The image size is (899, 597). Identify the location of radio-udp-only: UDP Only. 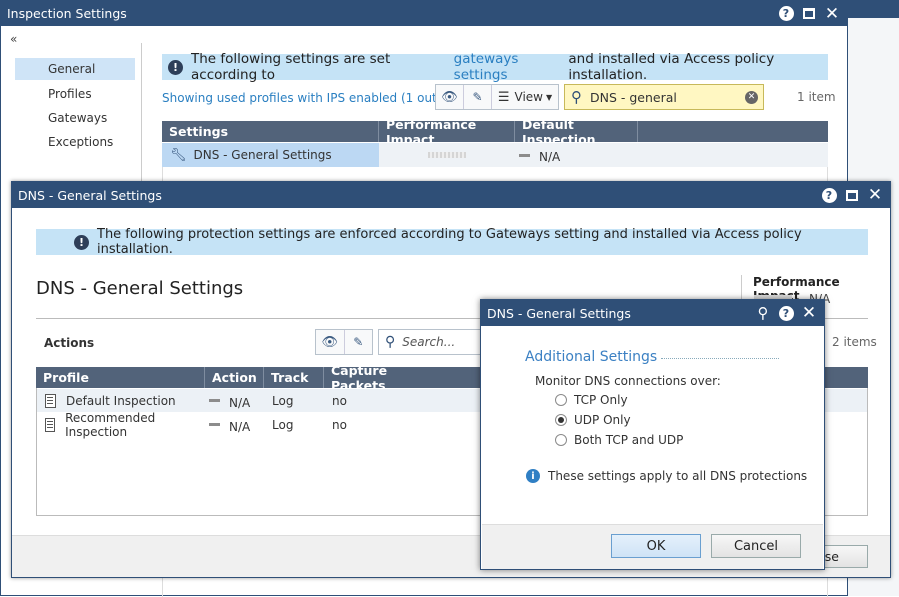
(593, 420).